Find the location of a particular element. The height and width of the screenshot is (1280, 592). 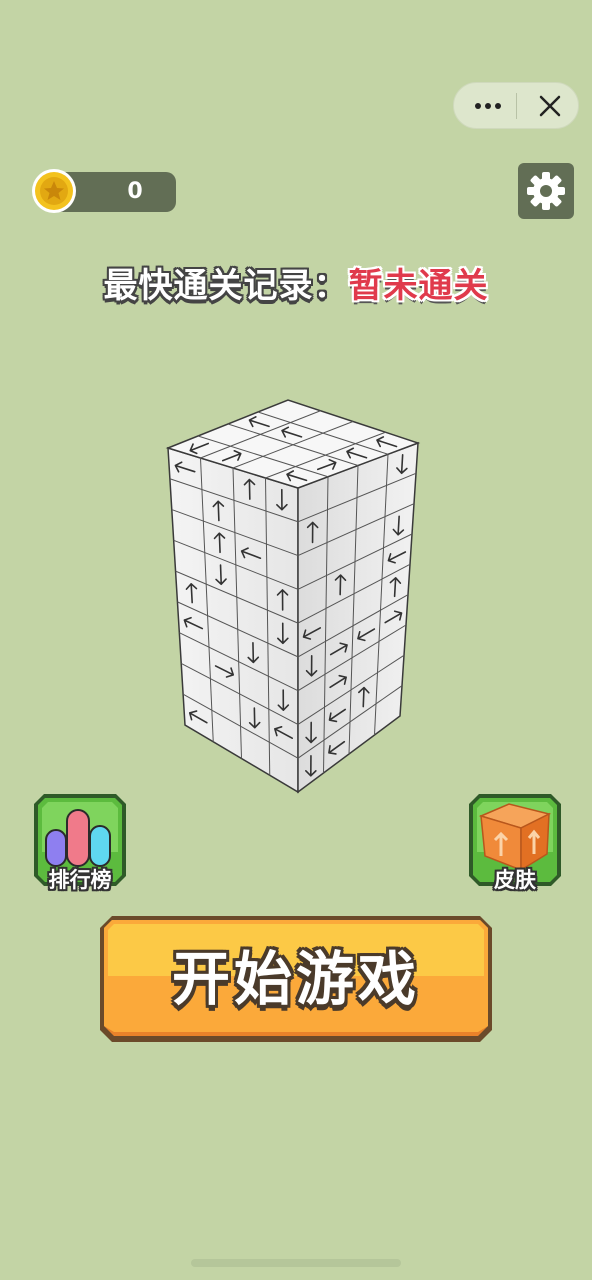

more-dots-icon is located at coordinates (488, 106).